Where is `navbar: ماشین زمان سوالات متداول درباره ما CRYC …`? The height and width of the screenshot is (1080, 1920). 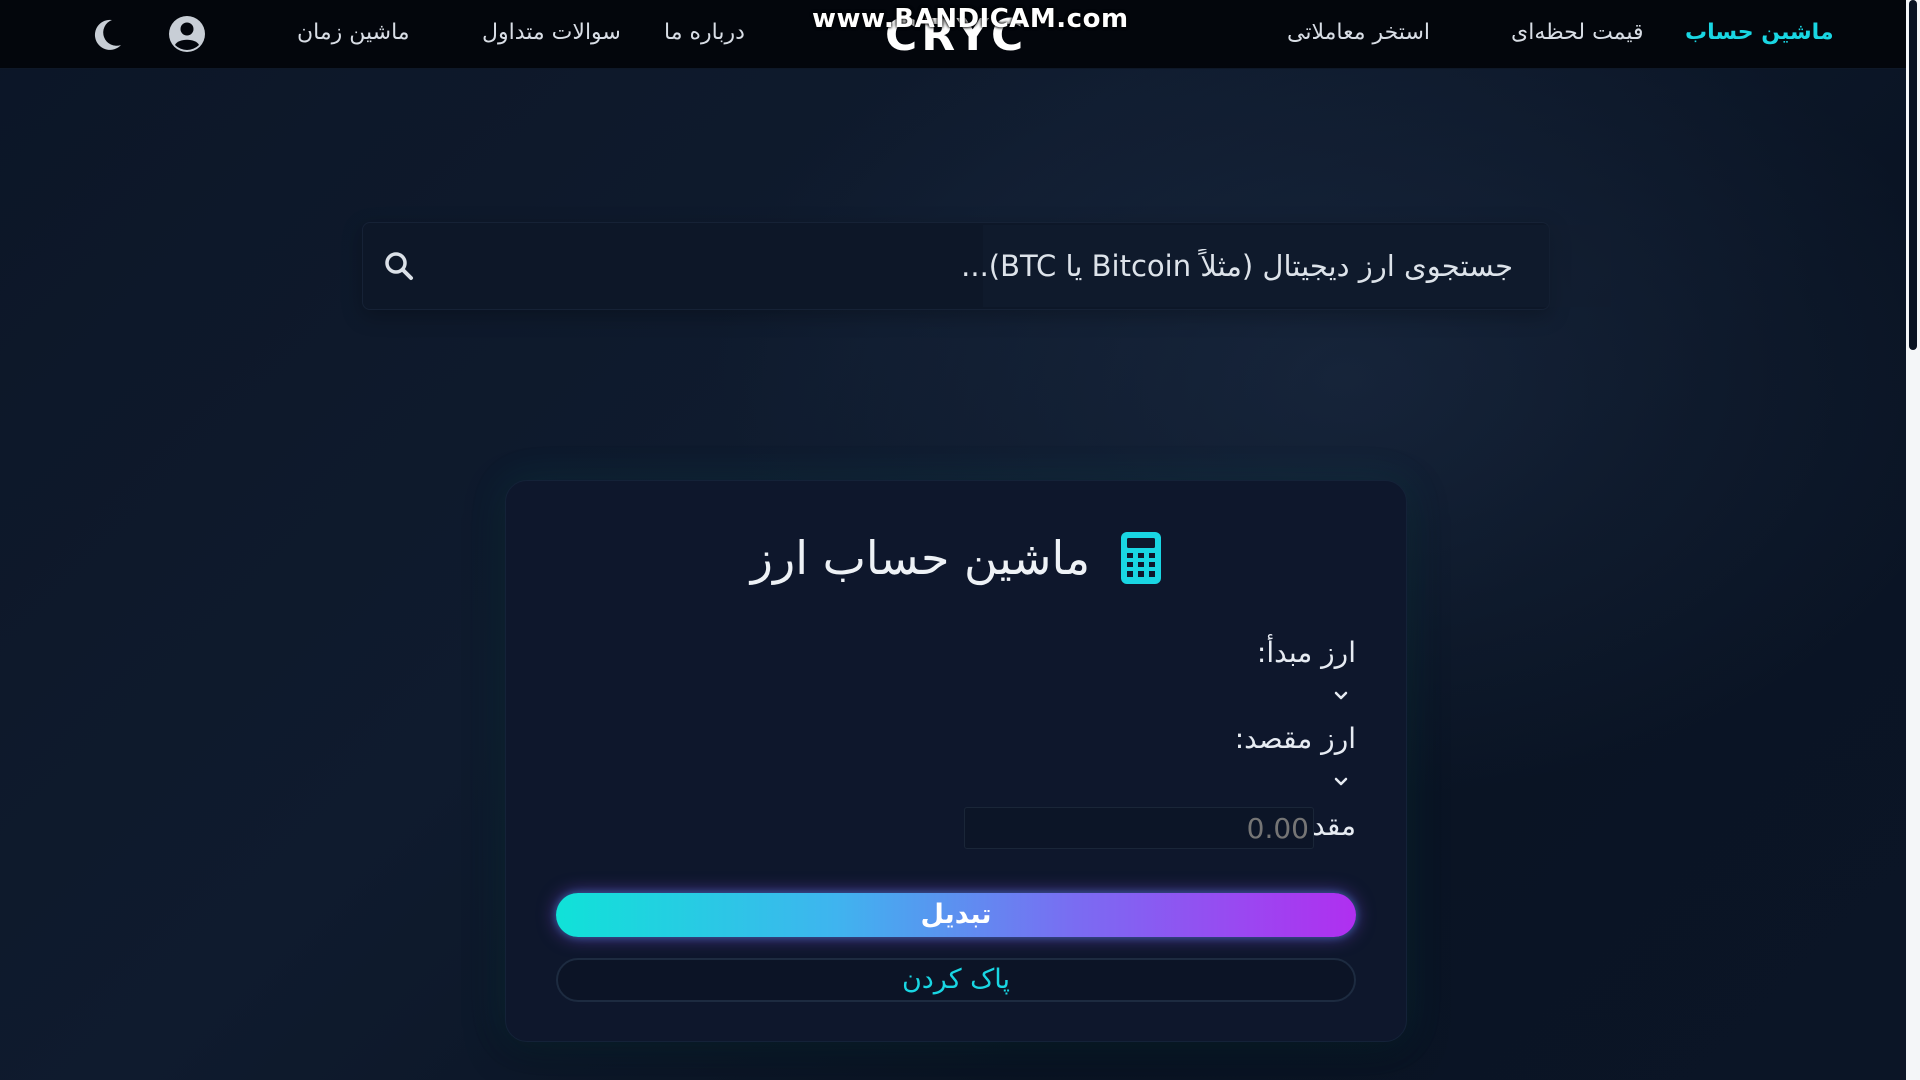
navbar: ماشین زمان سوالات متداول درباره ما CRYC … is located at coordinates (953, 34).